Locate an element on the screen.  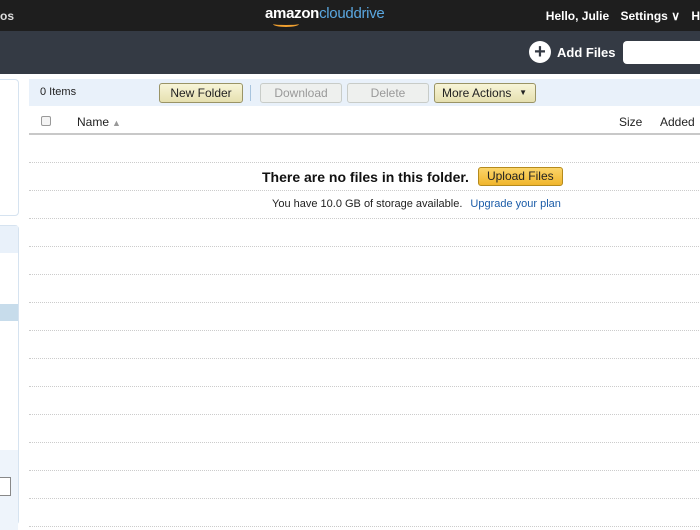
empty-folder-message: There are no files in this folder. is located at coordinates (365, 176).